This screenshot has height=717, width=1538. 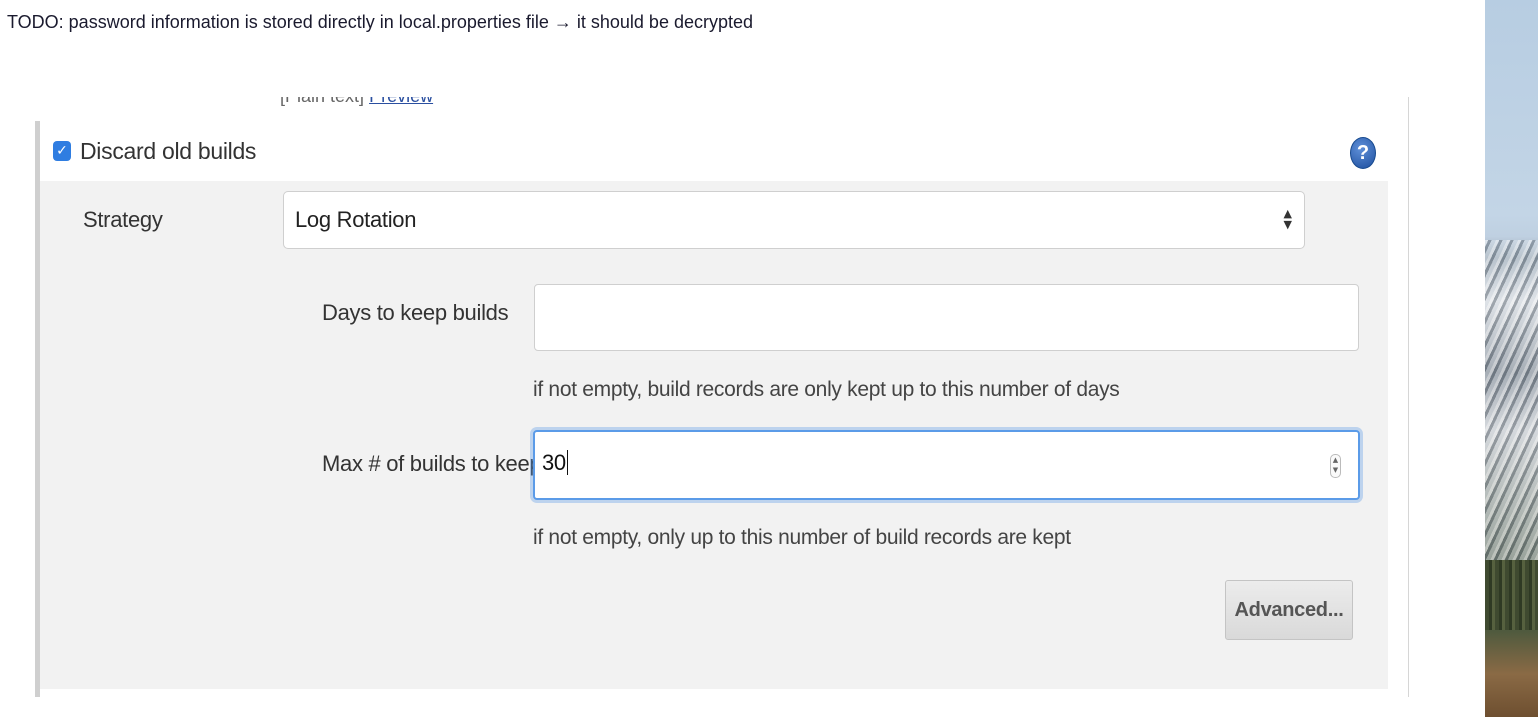 What do you see at coordinates (356, 219) in the screenshot?
I see `strategy-selected-value: Log Rotation` at bounding box center [356, 219].